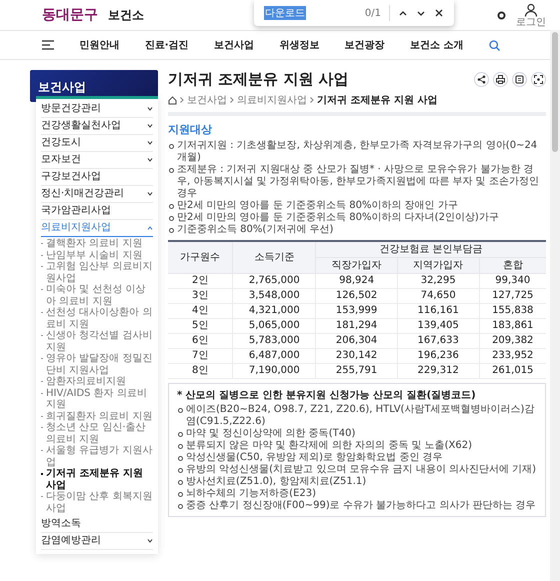 This screenshot has width=560, height=581. What do you see at coordinates (97, 244) in the screenshot?
I see `submenu-link: 결핵환자 의료비 지원` at bounding box center [97, 244].